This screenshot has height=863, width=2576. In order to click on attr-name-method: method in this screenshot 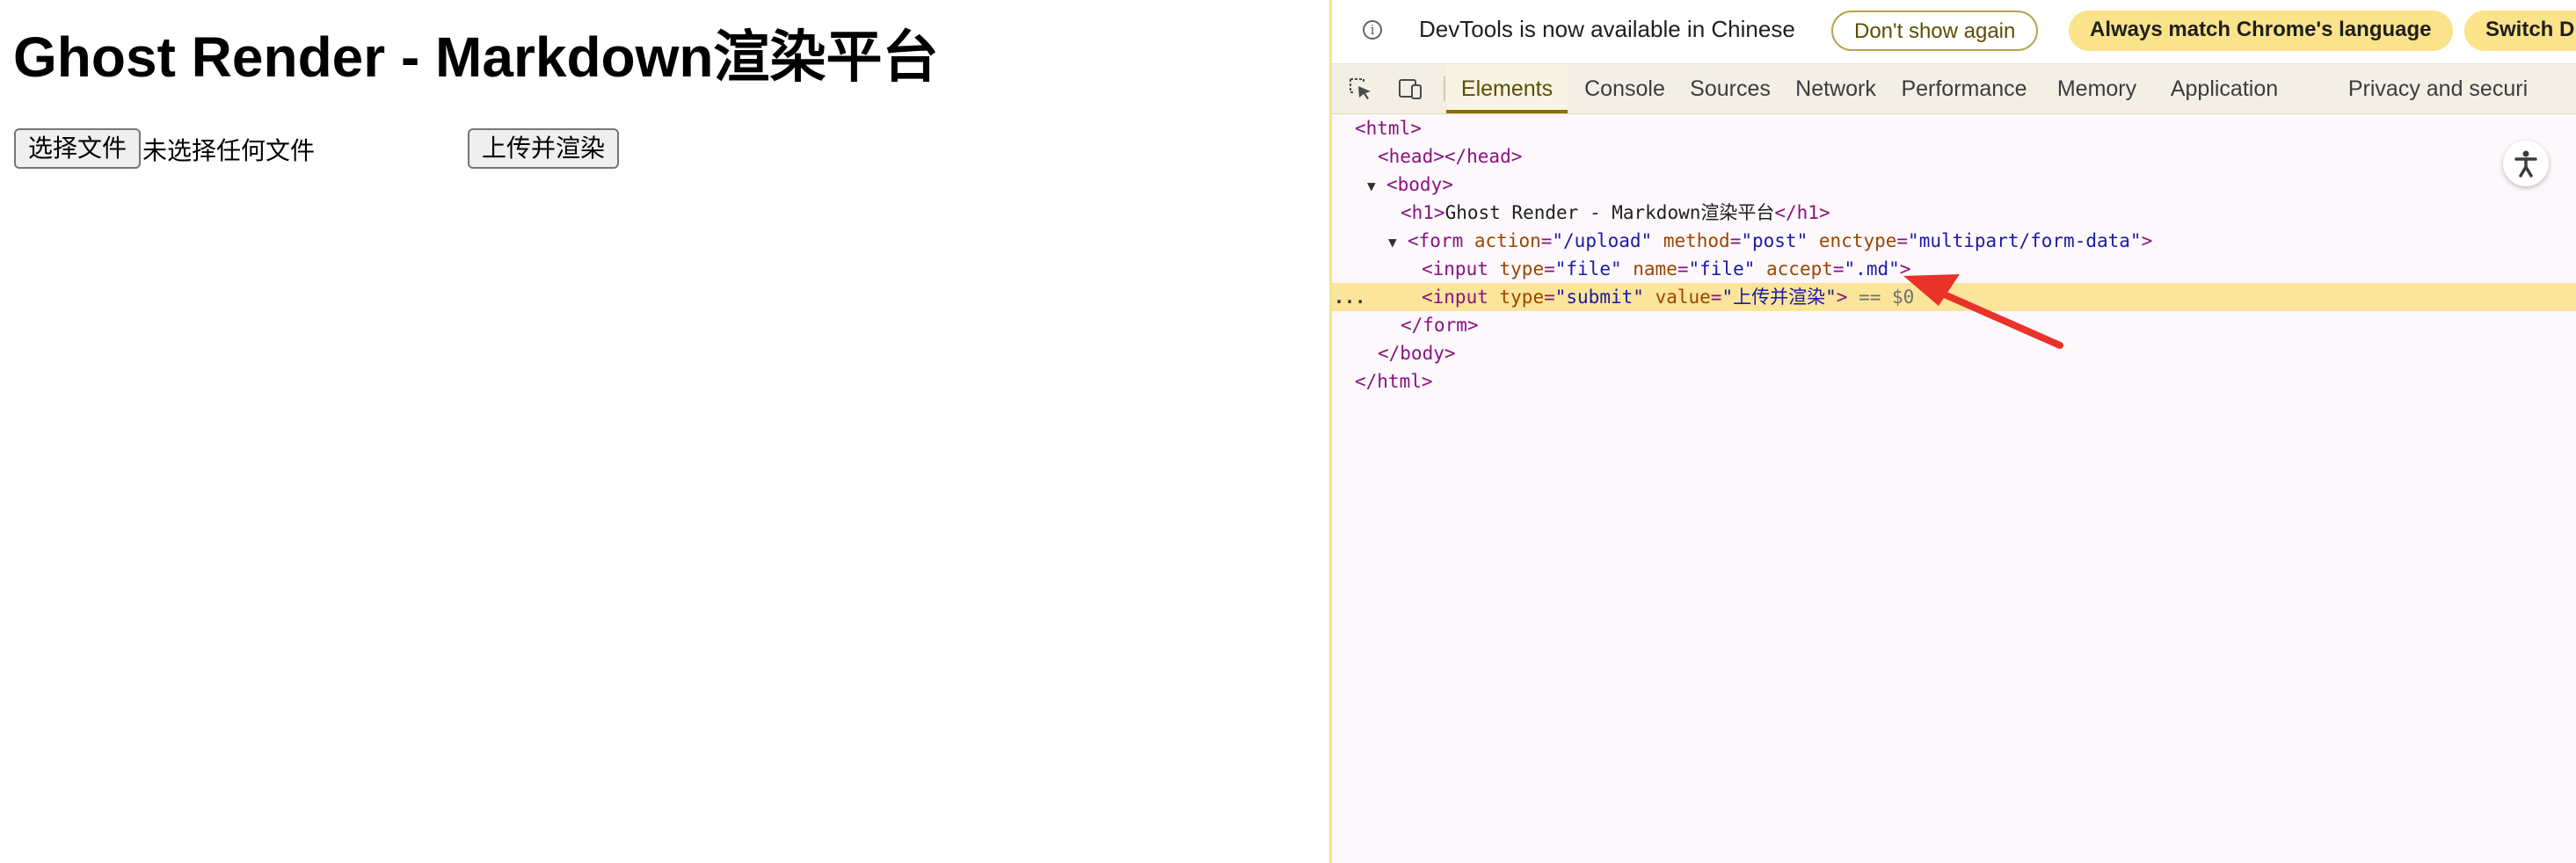, I will do `click(1696, 241)`.